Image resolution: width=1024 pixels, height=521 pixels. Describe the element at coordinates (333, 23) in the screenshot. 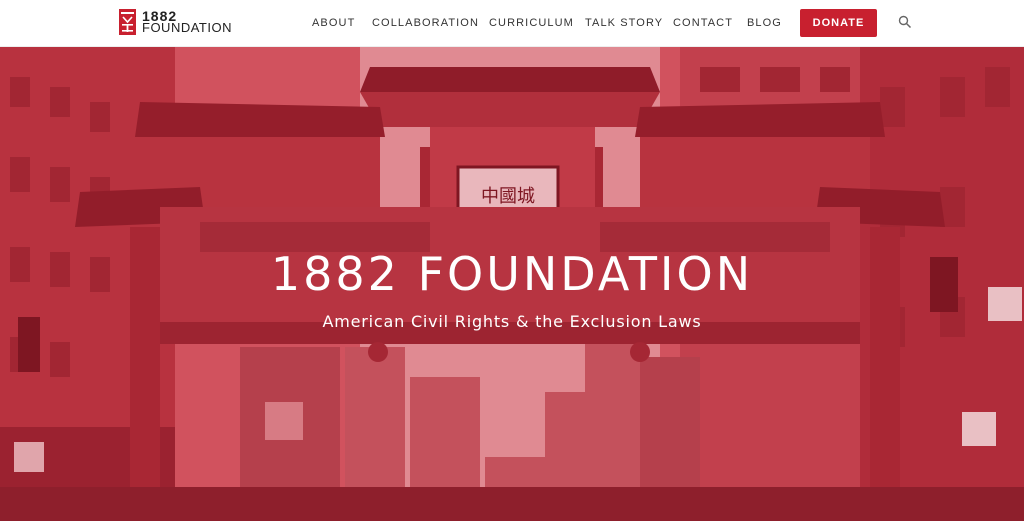

I see `nav-about: ABOUT` at that location.